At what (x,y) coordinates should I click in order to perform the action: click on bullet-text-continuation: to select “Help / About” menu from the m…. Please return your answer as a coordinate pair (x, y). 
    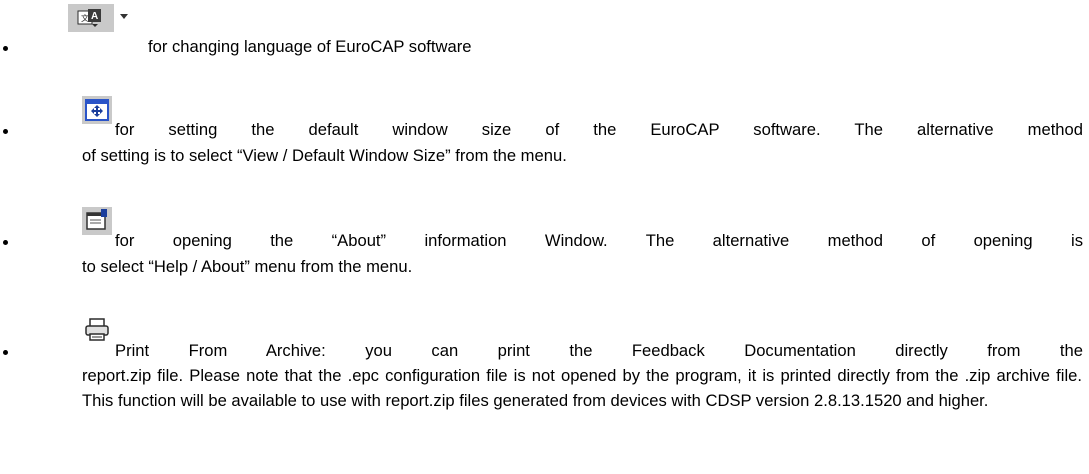
    Looking at the image, I should click on (247, 266).